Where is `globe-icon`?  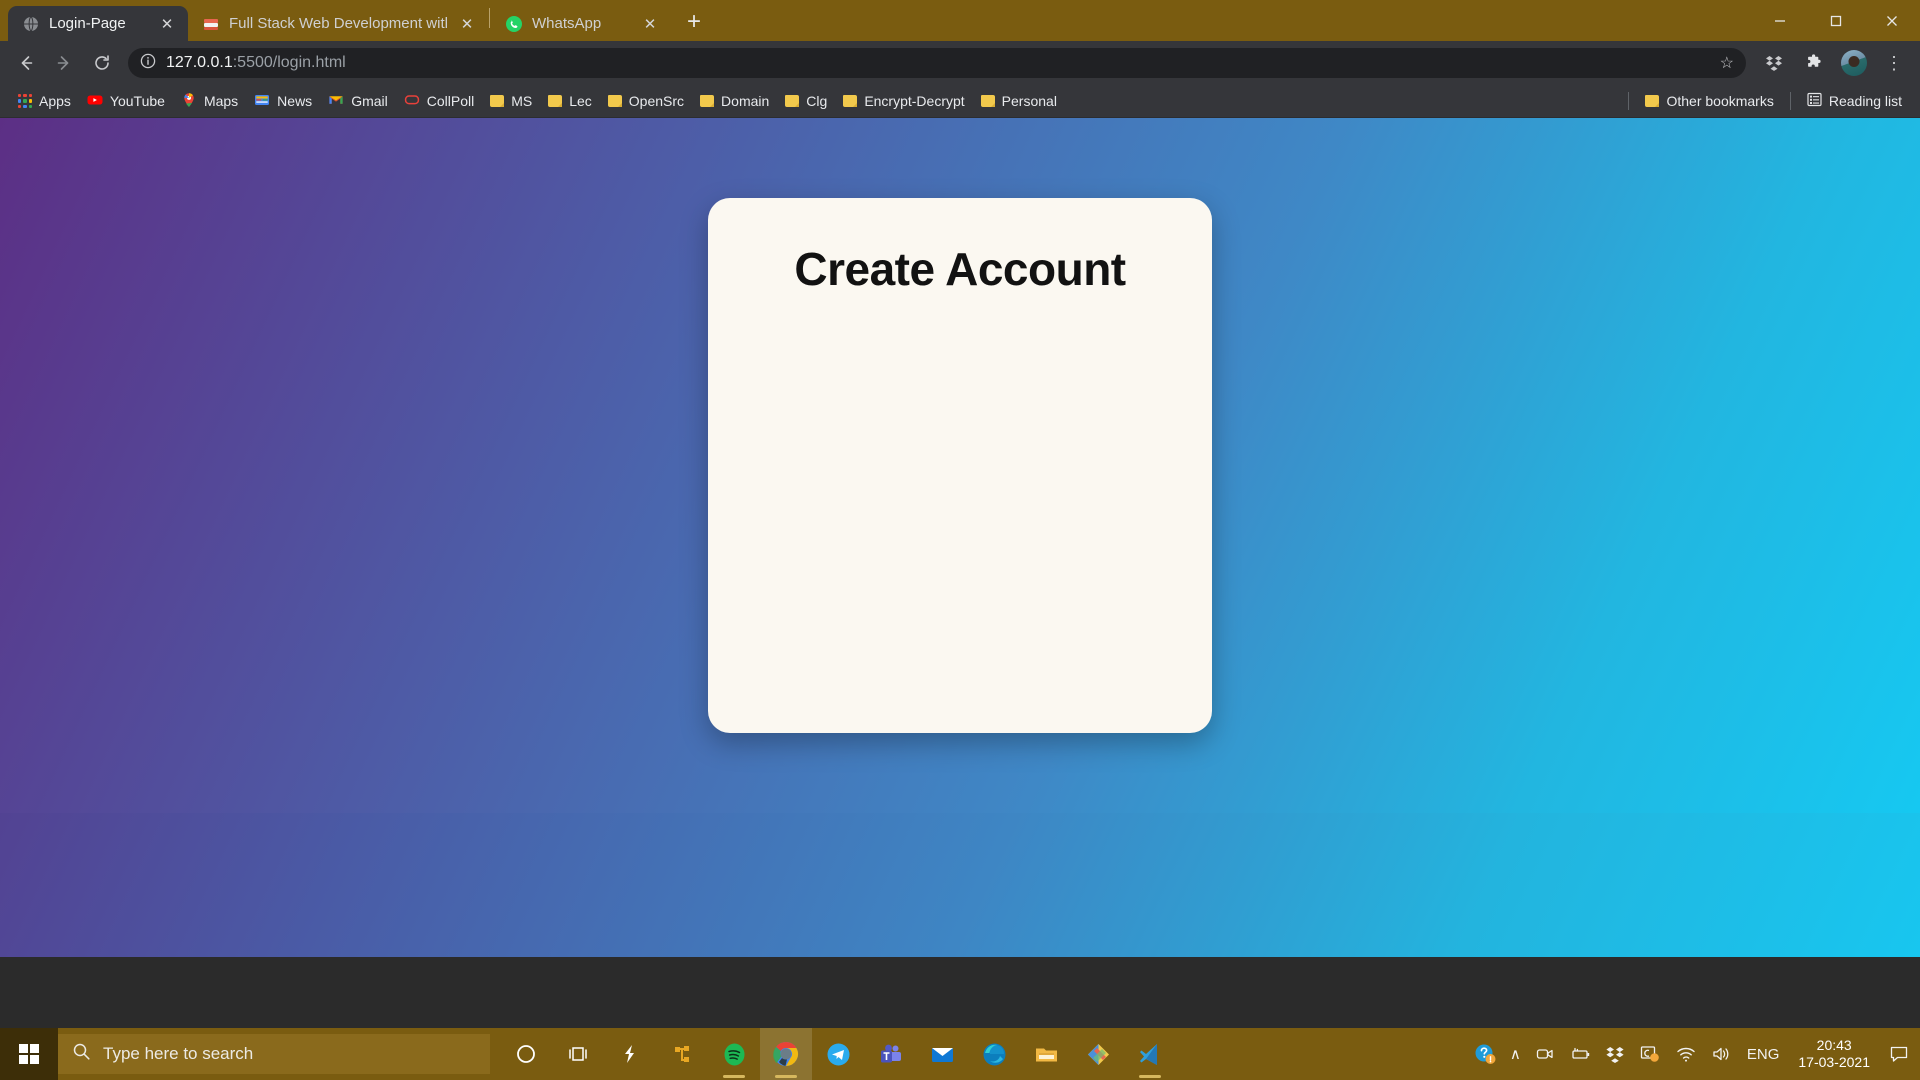 globe-icon is located at coordinates (31, 24).